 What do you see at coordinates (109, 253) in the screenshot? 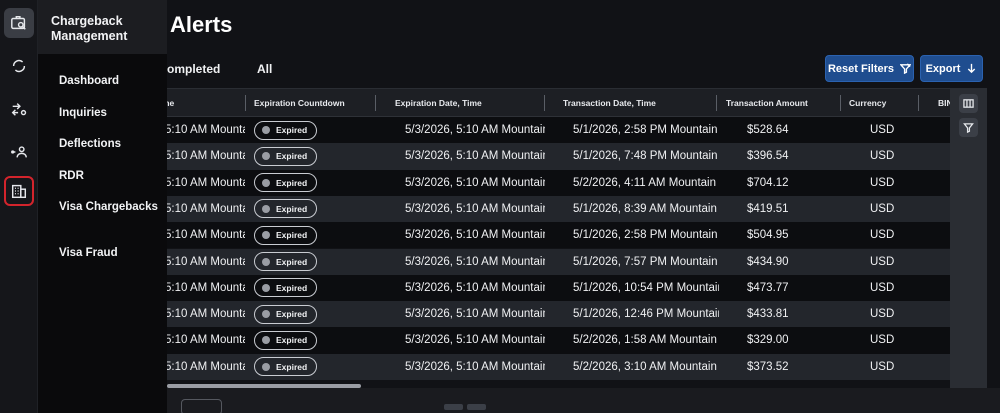
I see `menu-item-visa-fraud: Visa Fraud` at bounding box center [109, 253].